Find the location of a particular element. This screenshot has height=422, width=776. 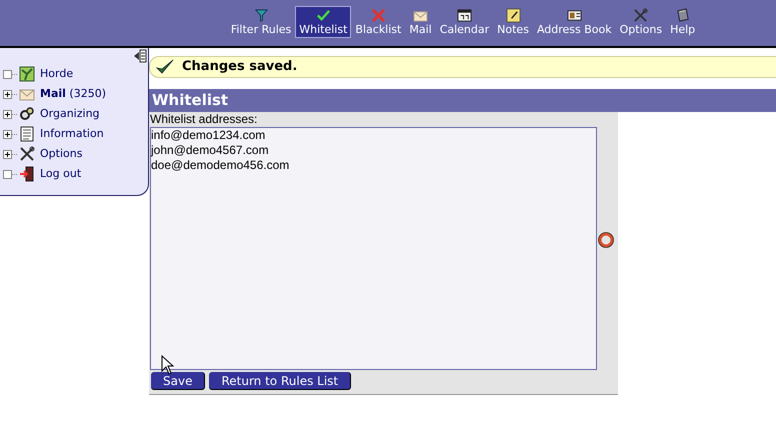

notepad-icon is located at coordinates (513, 15).